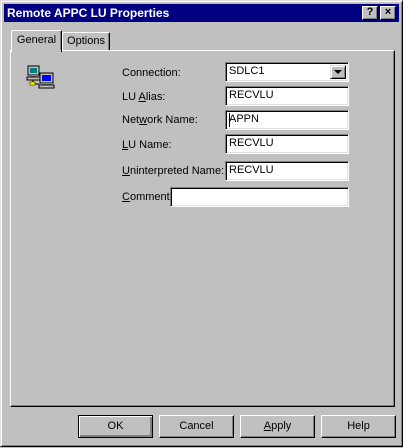 This screenshot has height=448, width=403. I want to click on close-button: ×, so click(388, 13).